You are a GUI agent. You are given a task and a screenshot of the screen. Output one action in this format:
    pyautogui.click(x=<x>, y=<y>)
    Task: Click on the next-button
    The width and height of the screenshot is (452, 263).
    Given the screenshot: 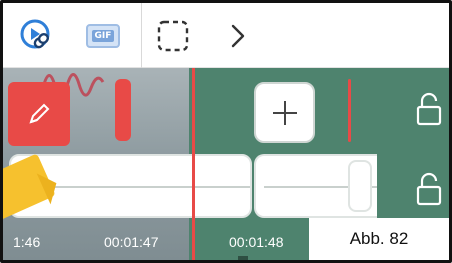 What is the action you would take?
    pyautogui.click(x=238, y=35)
    